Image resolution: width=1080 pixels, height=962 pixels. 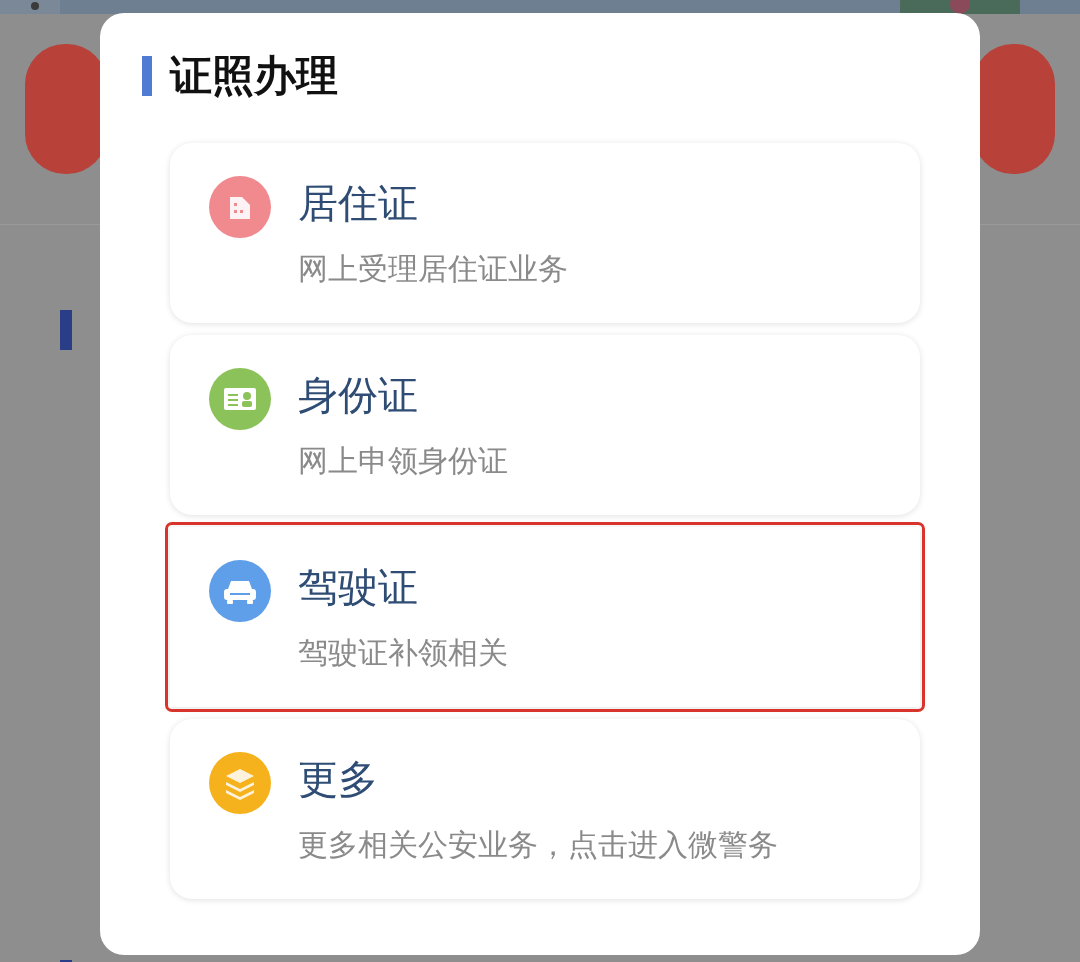 What do you see at coordinates (358, 587) in the screenshot?
I see `card-title: 驾驶证` at bounding box center [358, 587].